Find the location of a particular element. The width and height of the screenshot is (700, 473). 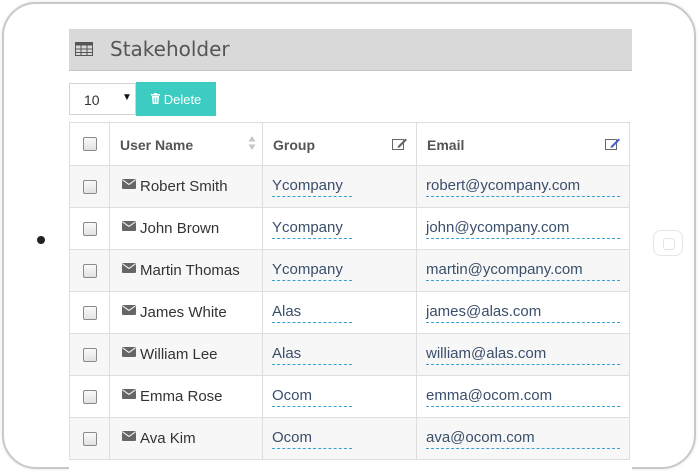

email-cell: ava@ocom.com is located at coordinates (523, 438).